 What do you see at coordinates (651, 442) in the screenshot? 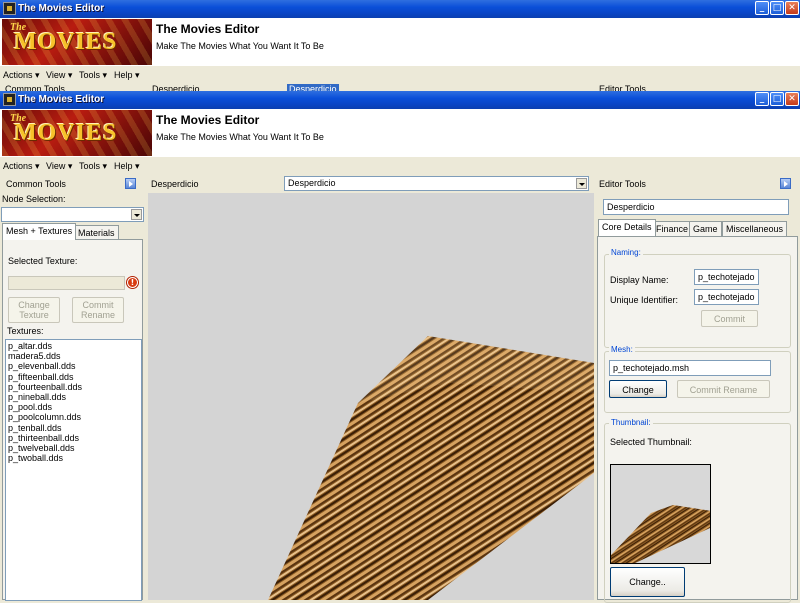
I see `selected-thumbnail-label: Selected Thumbnail:` at bounding box center [651, 442].